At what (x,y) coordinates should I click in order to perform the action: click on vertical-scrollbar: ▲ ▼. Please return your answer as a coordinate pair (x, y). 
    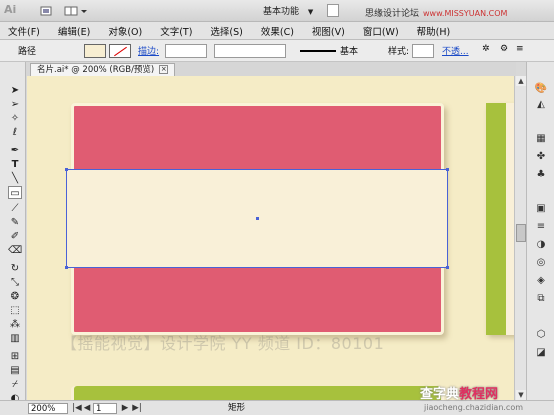
    Looking at the image, I should click on (520, 238).